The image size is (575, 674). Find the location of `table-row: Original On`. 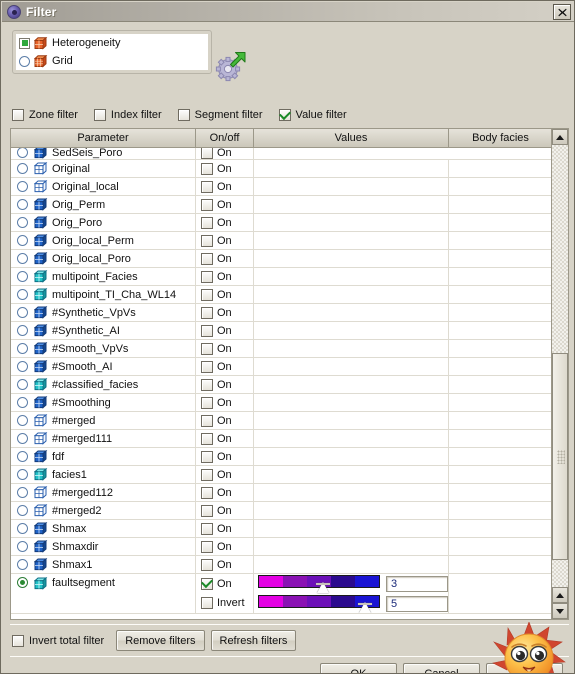

table-row: Original On is located at coordinates (281, 169).